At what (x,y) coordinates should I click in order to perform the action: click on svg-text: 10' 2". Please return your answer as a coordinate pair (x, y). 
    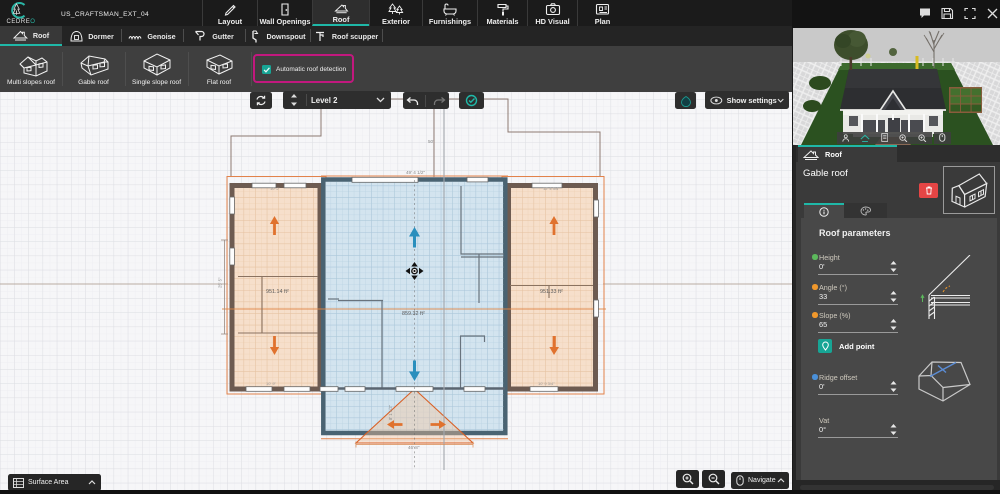
    Looking at the image, I should click on (275, 188).